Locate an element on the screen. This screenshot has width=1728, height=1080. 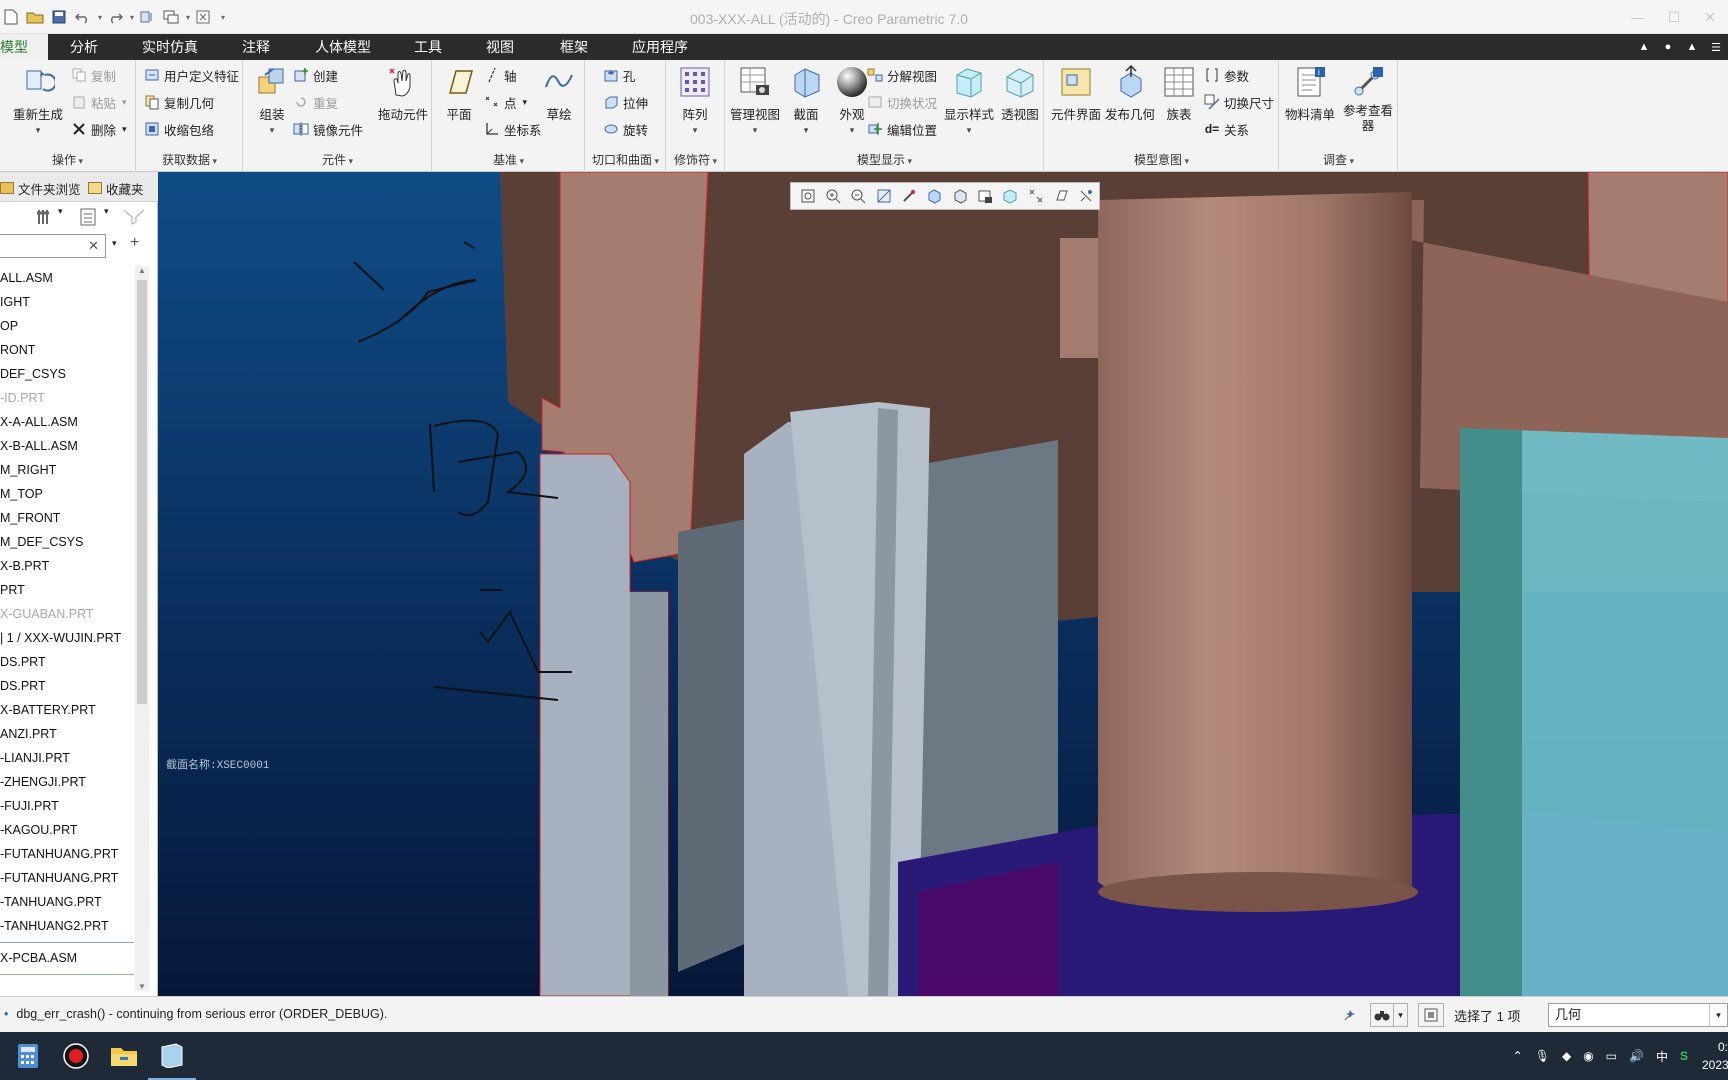
steam-icon: ◉ is located at coordinates (1588, 1056).